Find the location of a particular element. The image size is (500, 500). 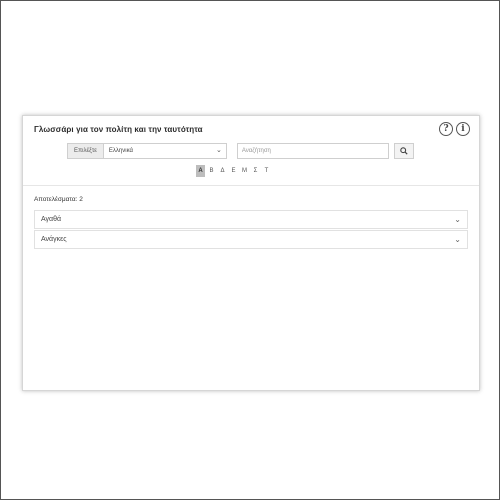

letter-e: Ε is located at coordinates (233, 171).